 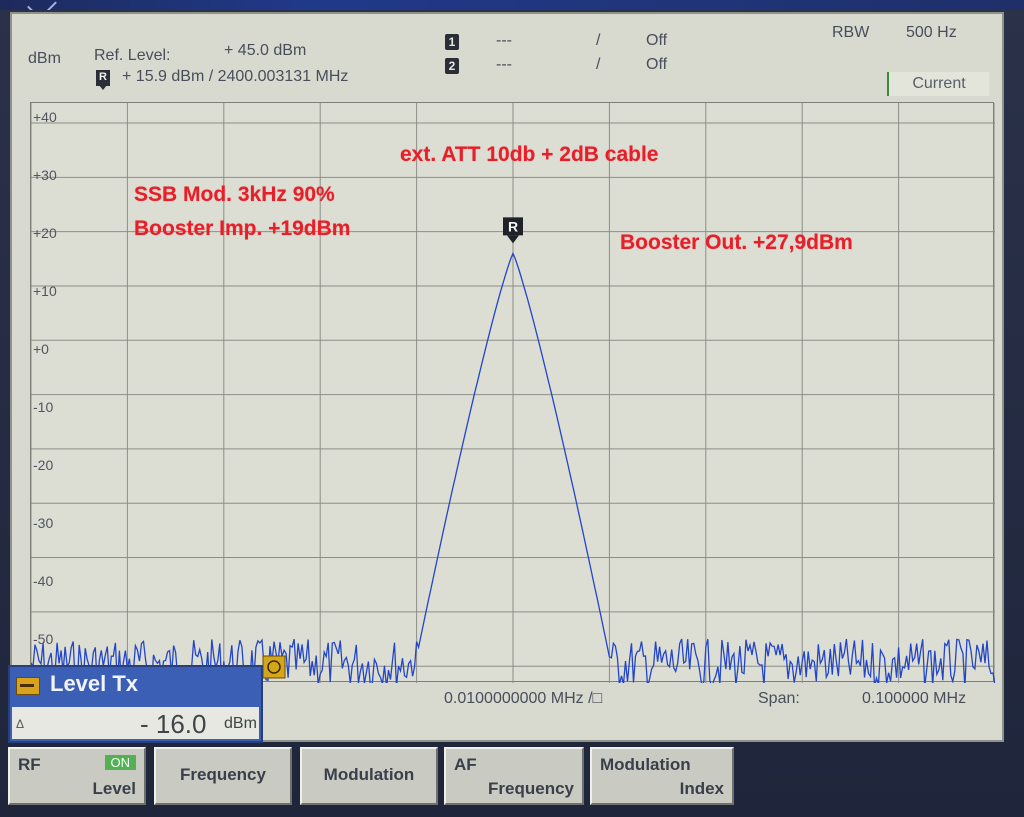 What do you see at coordinates (701, 788) in the screenshot?
I see `softkey-index-label: Index` at bounding box center [701, 788].